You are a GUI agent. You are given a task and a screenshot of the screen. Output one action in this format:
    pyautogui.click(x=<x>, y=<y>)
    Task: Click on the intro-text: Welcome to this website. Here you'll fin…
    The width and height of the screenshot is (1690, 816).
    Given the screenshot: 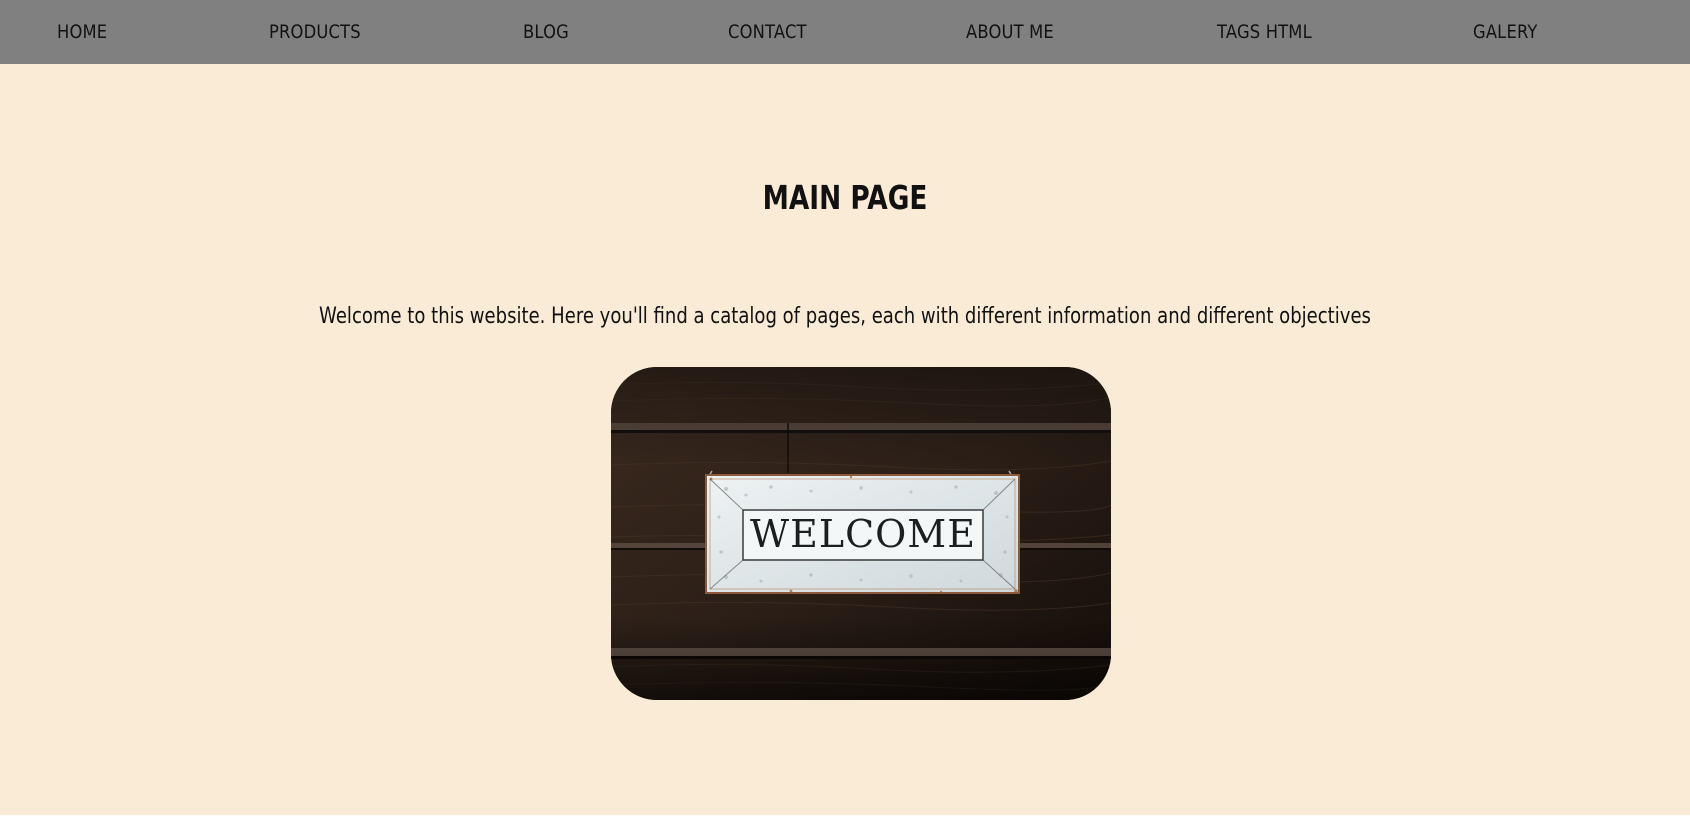 What is the action you would take?
    pyautogui.click(x=845, y=316)
    